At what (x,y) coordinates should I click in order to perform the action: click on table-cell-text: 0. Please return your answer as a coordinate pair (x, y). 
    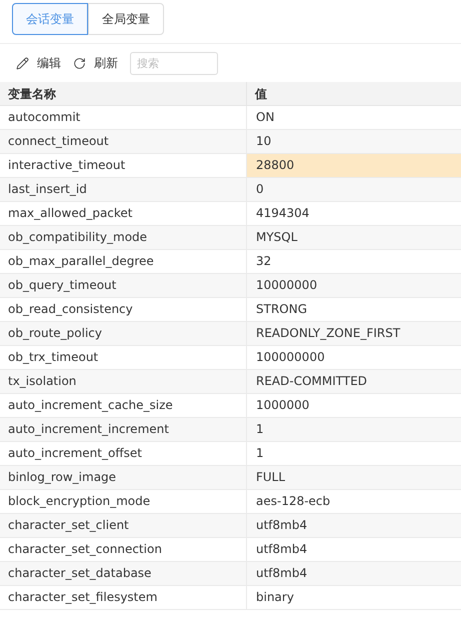
    Looking at the image, I should click on (260, 189).